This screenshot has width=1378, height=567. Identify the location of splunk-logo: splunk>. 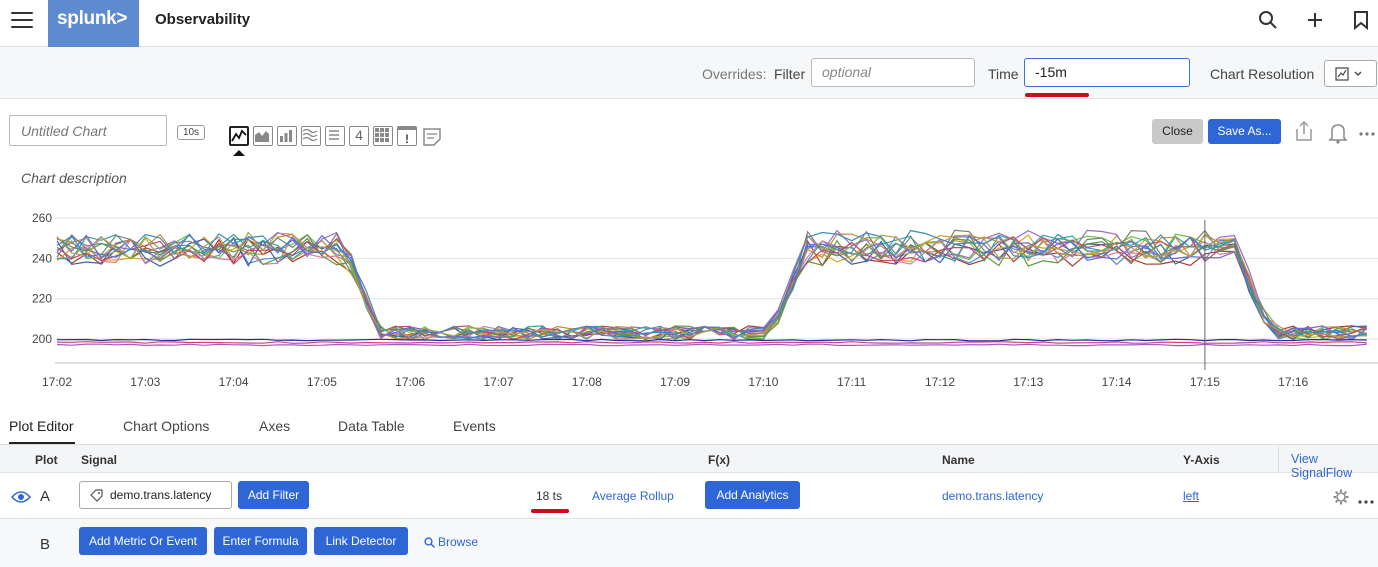
(93, 23).